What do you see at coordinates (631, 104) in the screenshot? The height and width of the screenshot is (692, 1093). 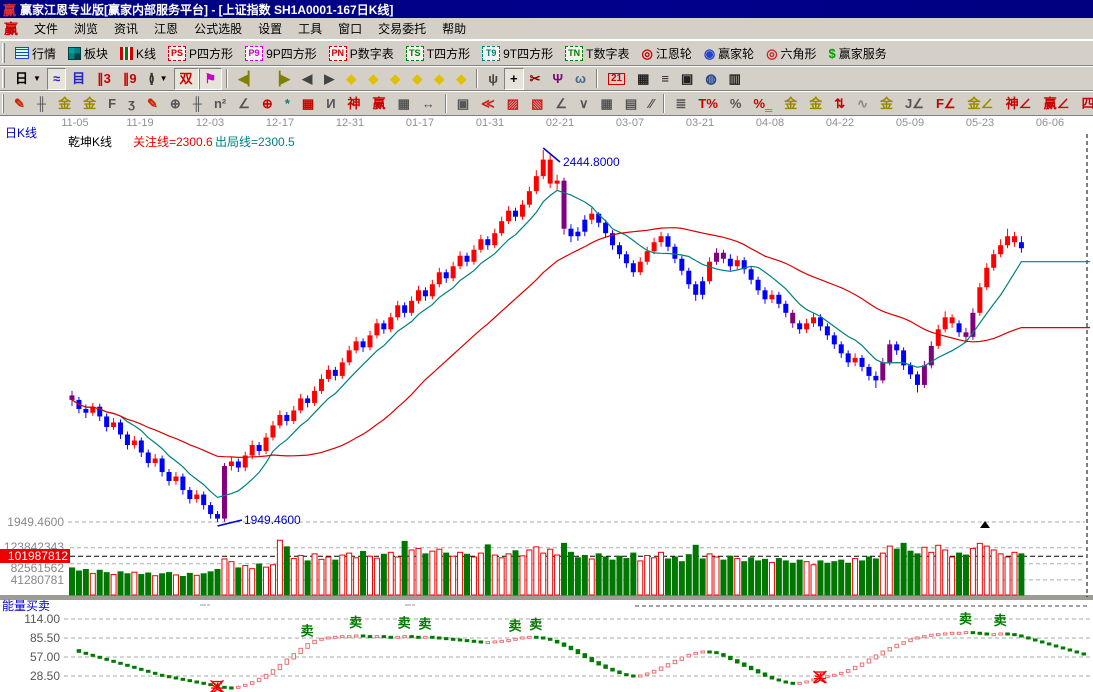 I see `net2-tool: ▤` at bounding box center [631, 104].